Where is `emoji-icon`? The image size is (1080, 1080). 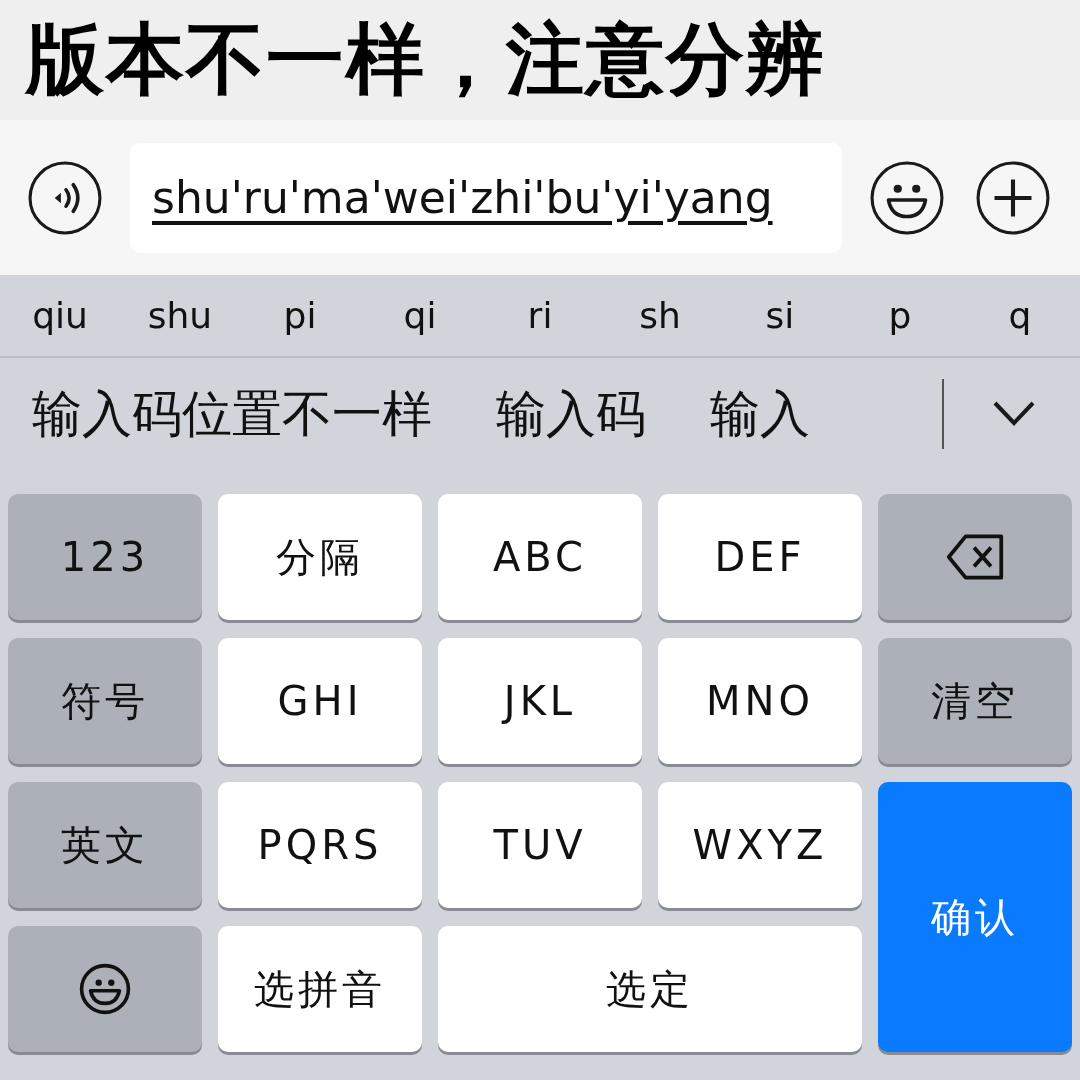 emoji-icon is located at coordinates (907, 197).